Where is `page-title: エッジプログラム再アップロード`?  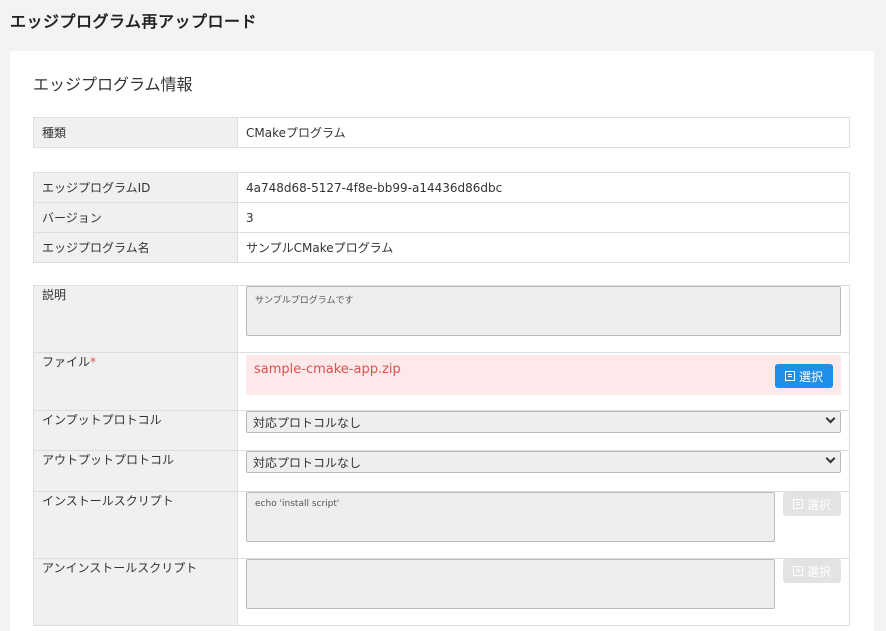 page-title: エッジプログラム再アップロード is located at coordinates (134, 21).